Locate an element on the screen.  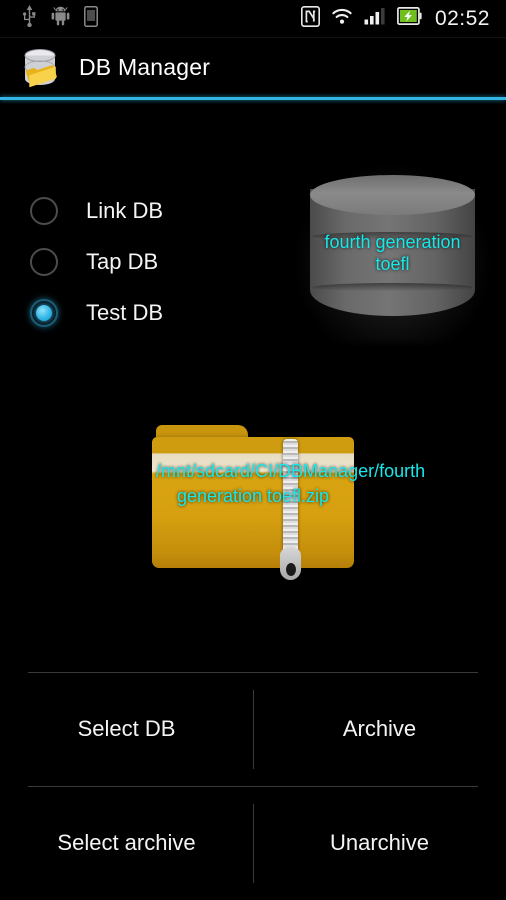
android-robot-icon is located at coordinates (60, 18).